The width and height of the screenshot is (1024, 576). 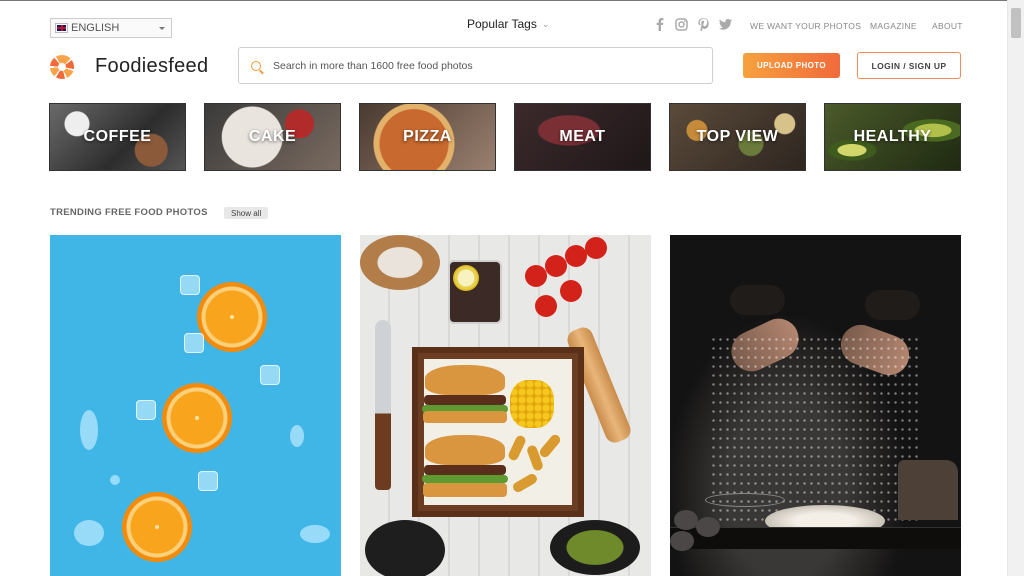 I want to click on upload-photo-button: UPLOAD PHOTO, so click(x=791, y=65).